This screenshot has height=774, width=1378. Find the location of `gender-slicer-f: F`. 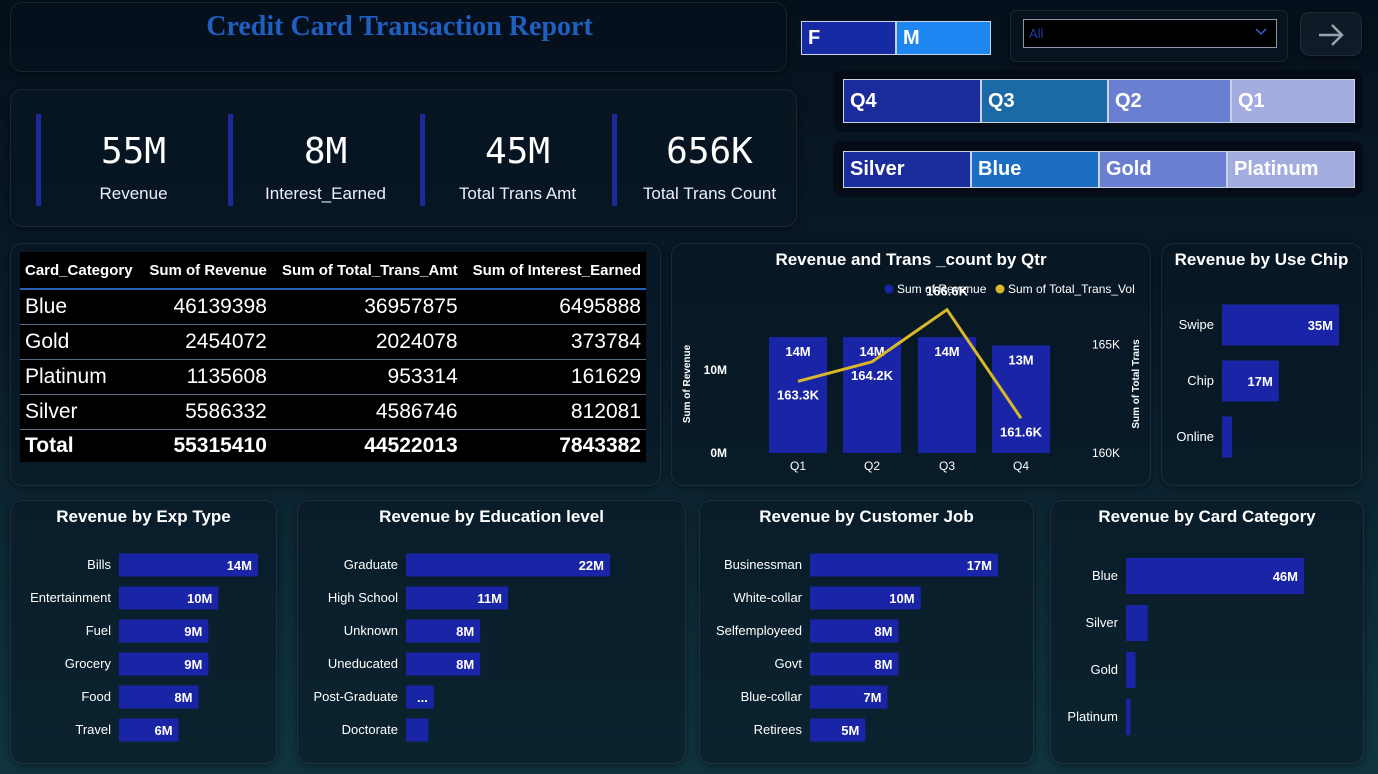

gender-slicer-f: F is located at coordinates (848, 38).